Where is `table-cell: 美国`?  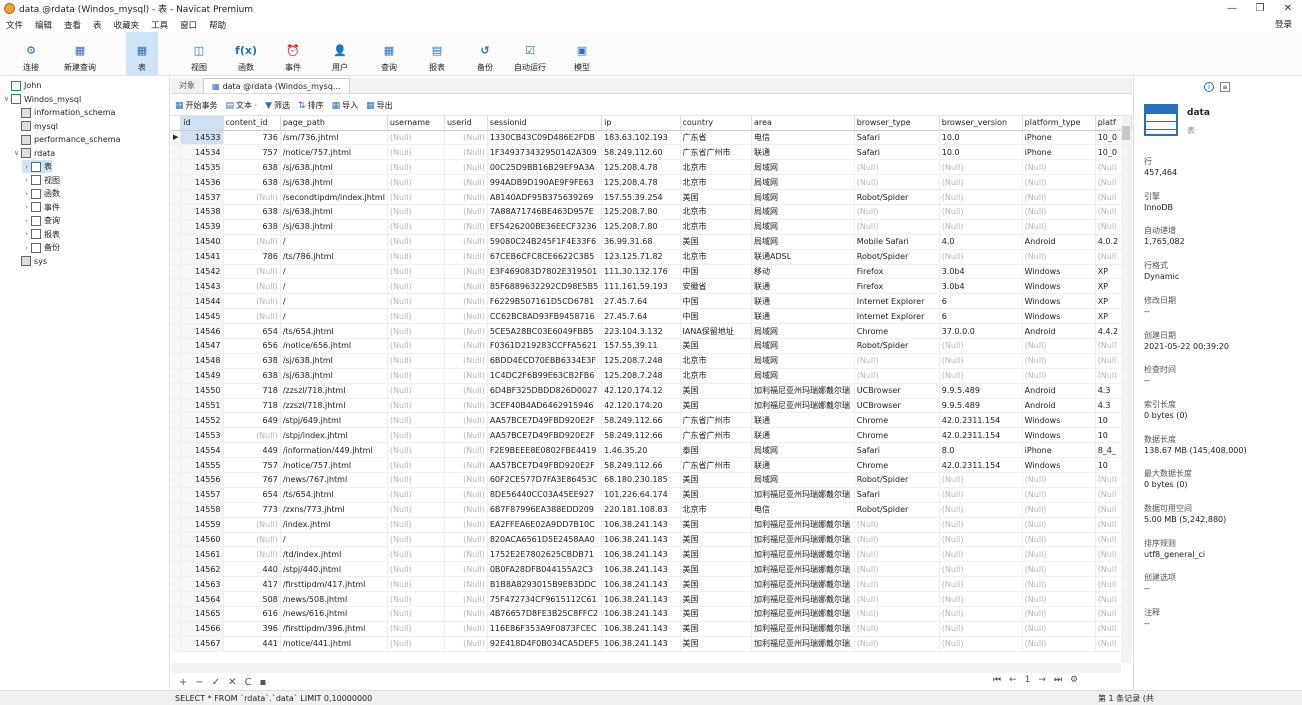 table-cell: 美国 is located at coordinates (716, 197).